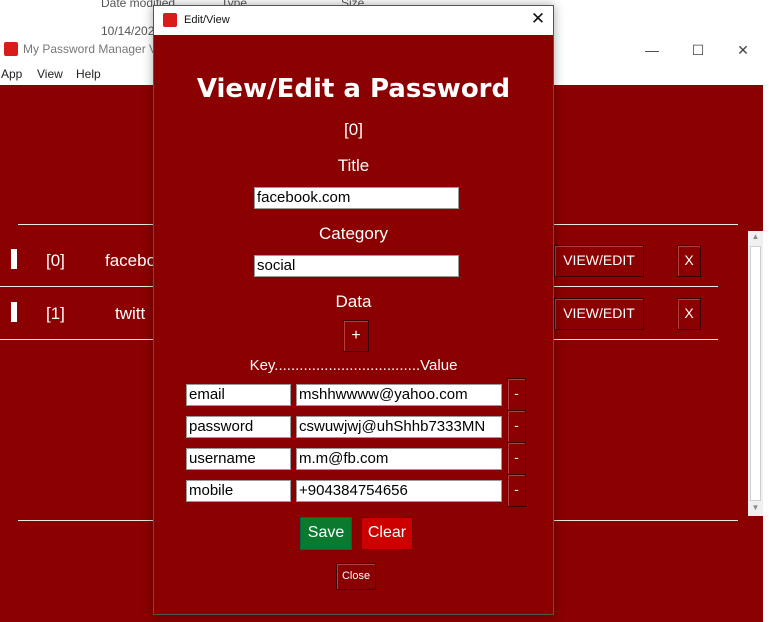 This screenshot has height=622, width=775. I want to click on close-button: Close, so click(356, 576).